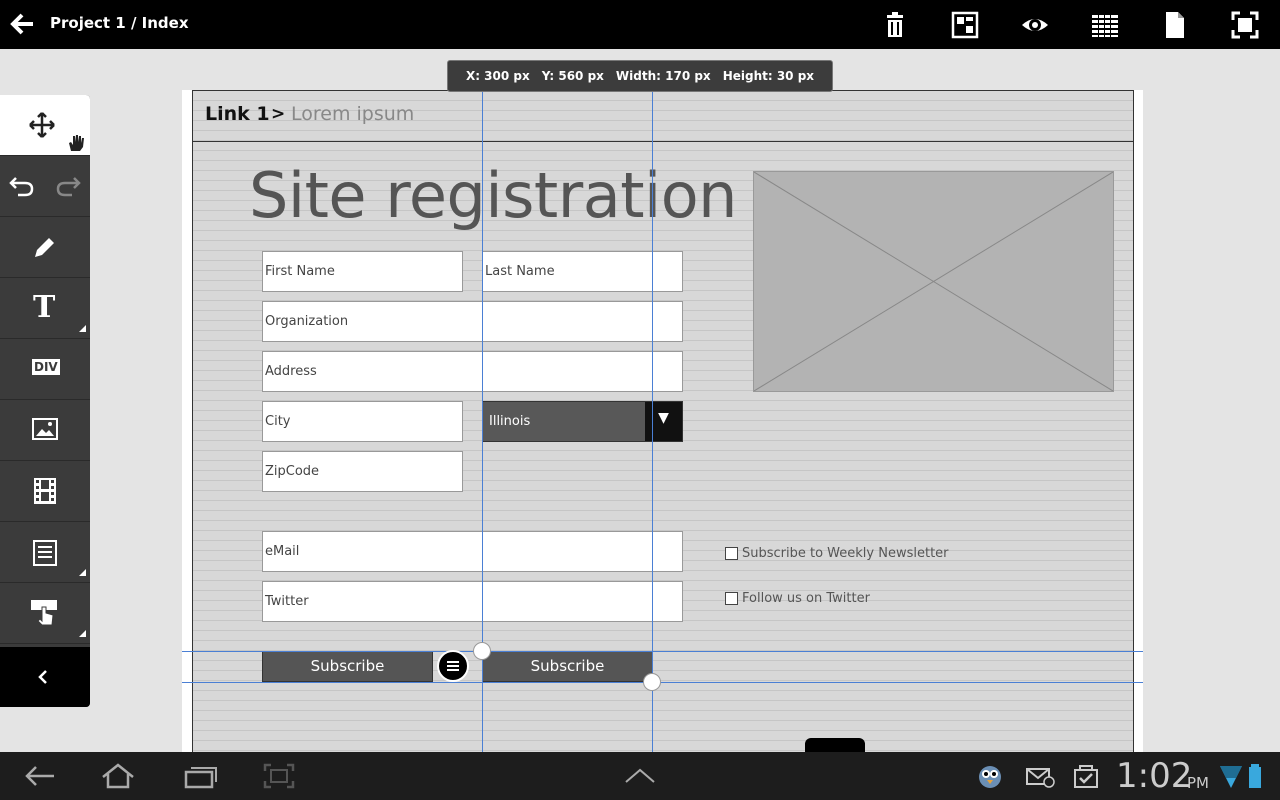  I want to click on first-name-field: First Name, so click(362, 271).